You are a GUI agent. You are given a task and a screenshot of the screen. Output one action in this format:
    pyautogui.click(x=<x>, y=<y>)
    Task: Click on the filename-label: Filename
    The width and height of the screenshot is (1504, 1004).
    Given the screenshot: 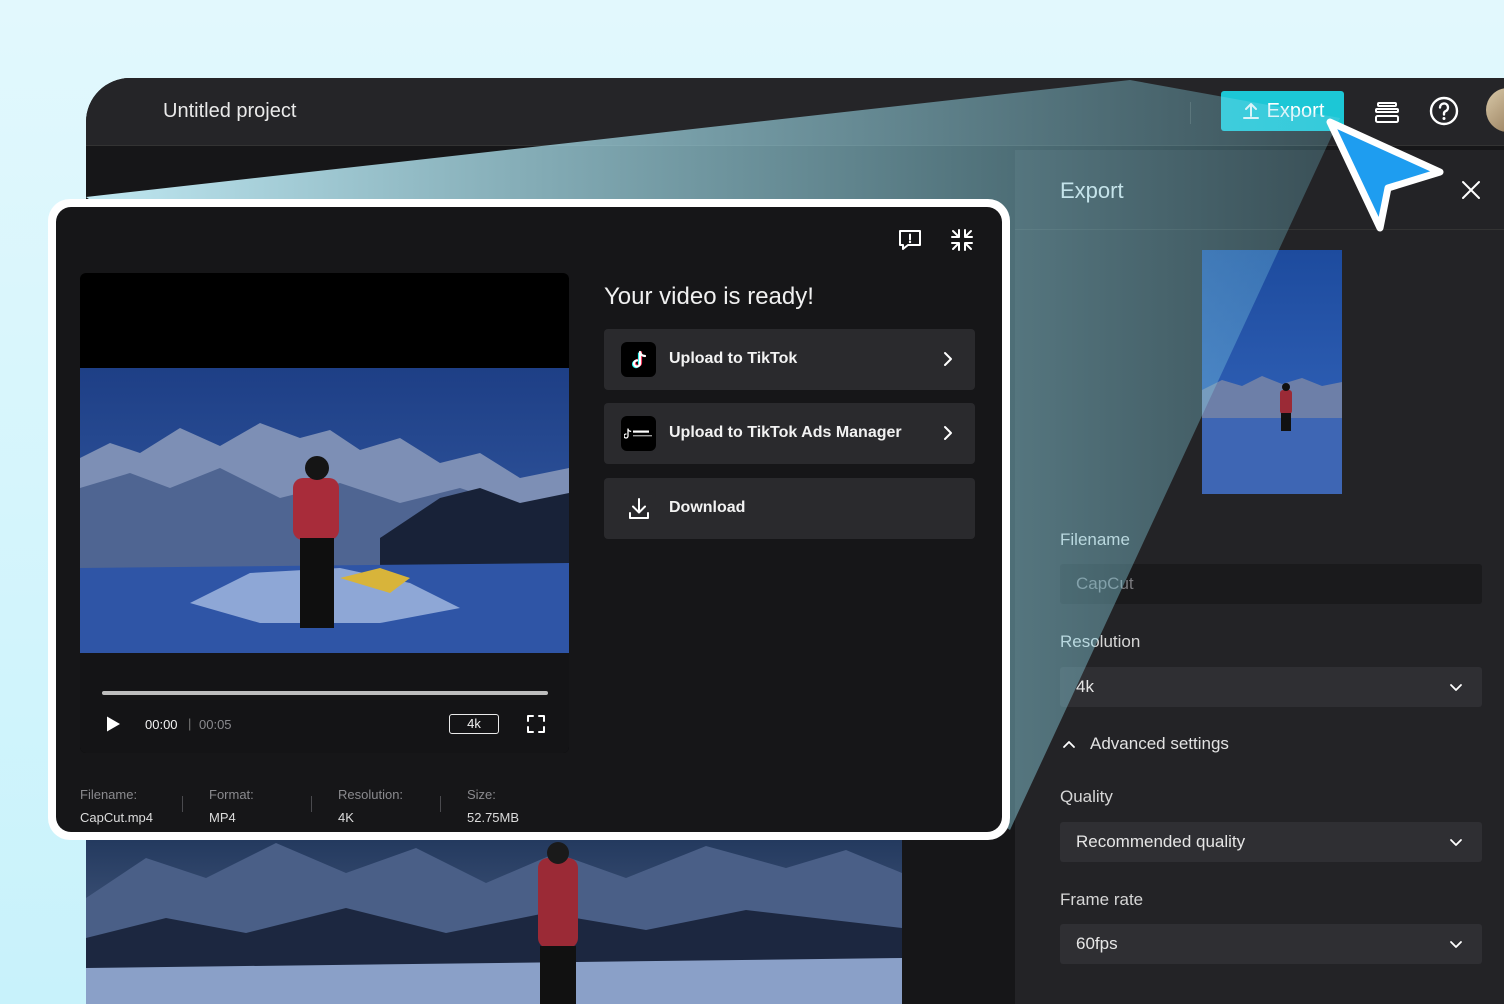 What is the action you would take?
    pyautogui.click(x=1095, y=539)
    